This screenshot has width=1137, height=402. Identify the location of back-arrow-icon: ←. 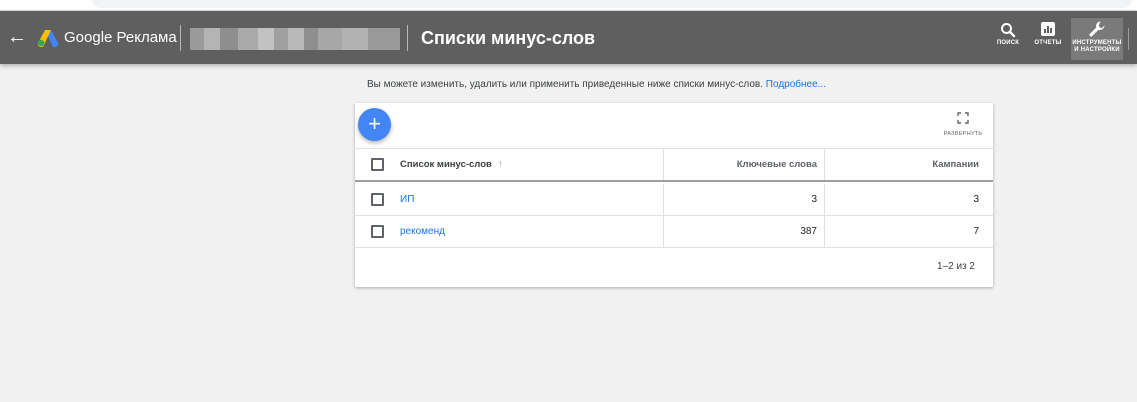
(17, 37).